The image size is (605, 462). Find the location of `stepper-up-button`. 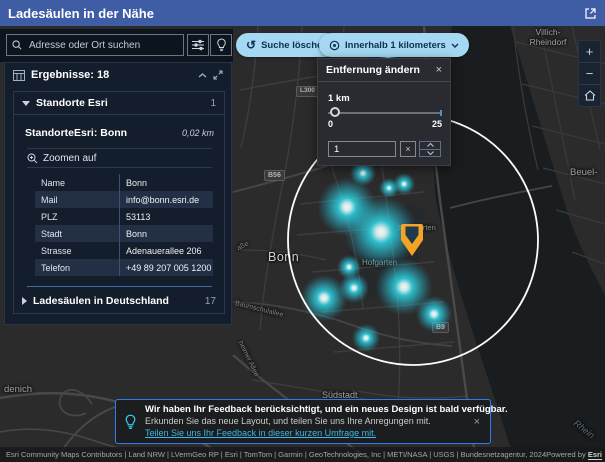

stepper-up-button is located at coordinates (430, 145).